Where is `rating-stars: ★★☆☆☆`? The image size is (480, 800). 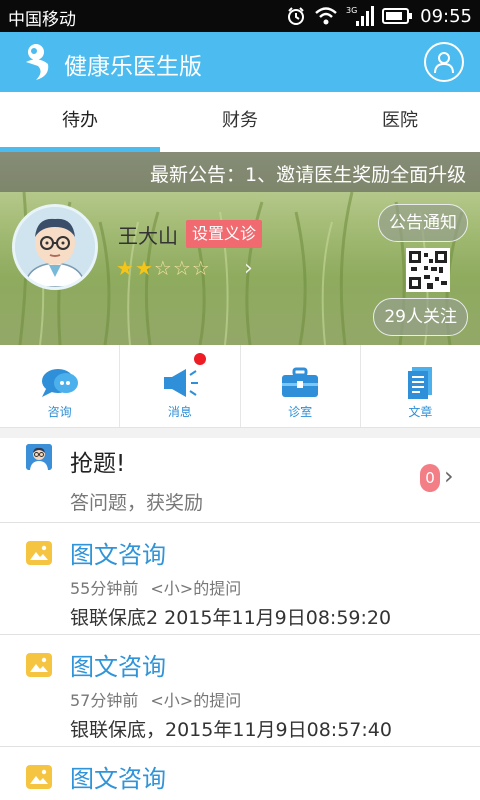 rating-stars: ★★☆☆☆ is located at coordinates (163, 268).